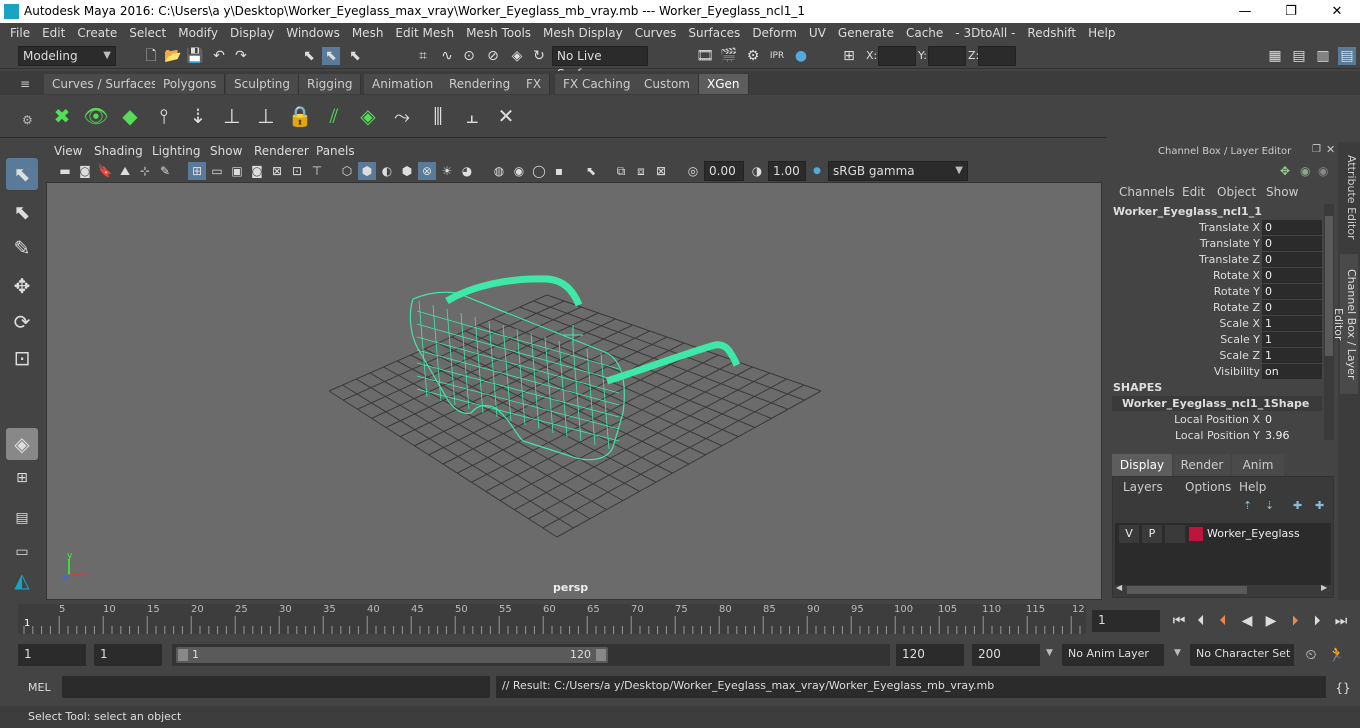 This screenshot has width=1360, height=728. I want to click on attr-row: Visibility on, so click(1215, 372).